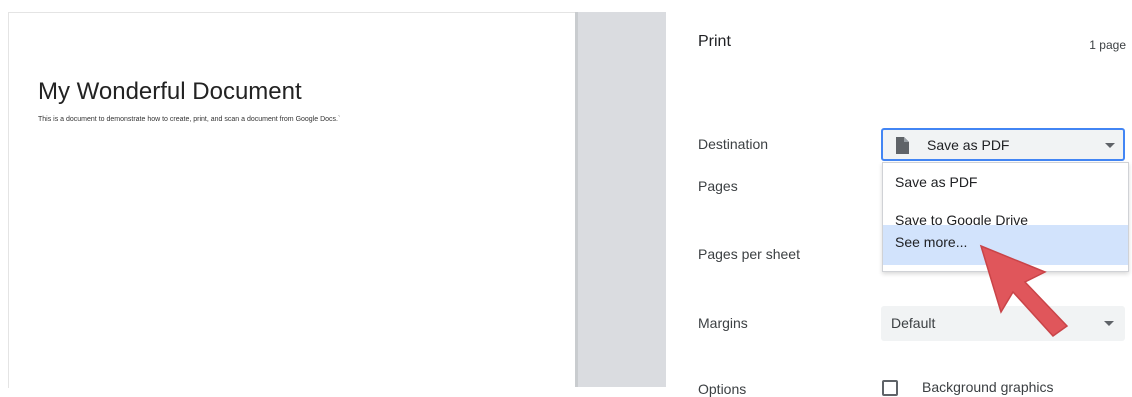 This screenshot has height=397, width=1132. I want to click on pages-per-sheet-label: Pages per sheet, so click(749, 254).